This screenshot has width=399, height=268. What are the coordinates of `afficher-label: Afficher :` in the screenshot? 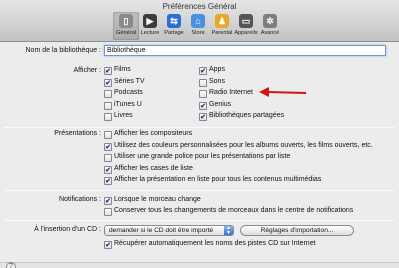 It's located at (87, 70).